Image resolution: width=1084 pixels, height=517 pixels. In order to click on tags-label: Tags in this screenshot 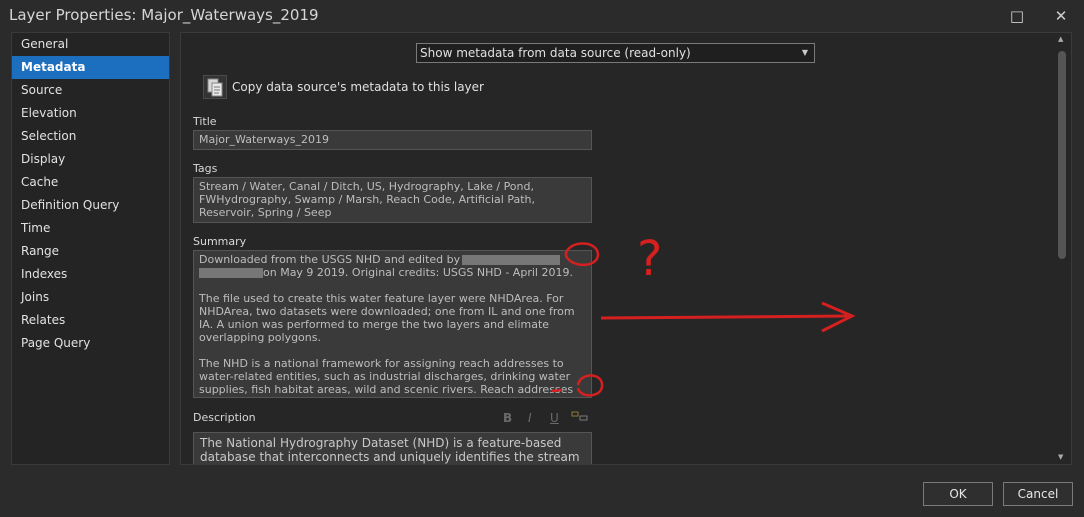, I will do `click(205, 168)`.